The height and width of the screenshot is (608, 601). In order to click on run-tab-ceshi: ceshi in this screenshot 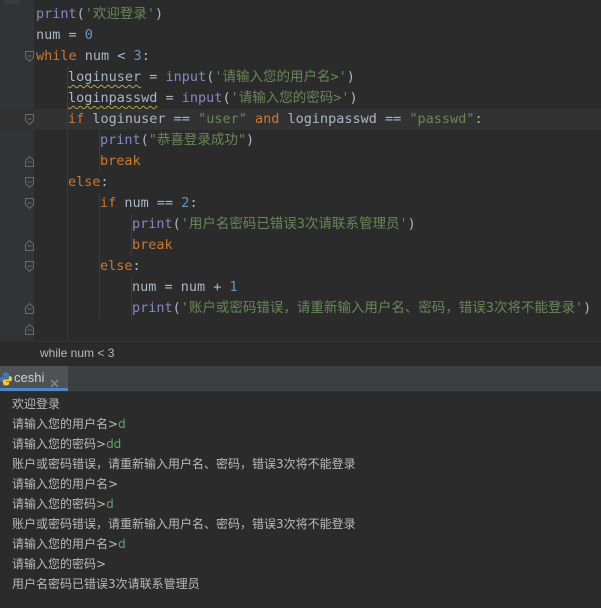, I will do `click(34, 378)`.